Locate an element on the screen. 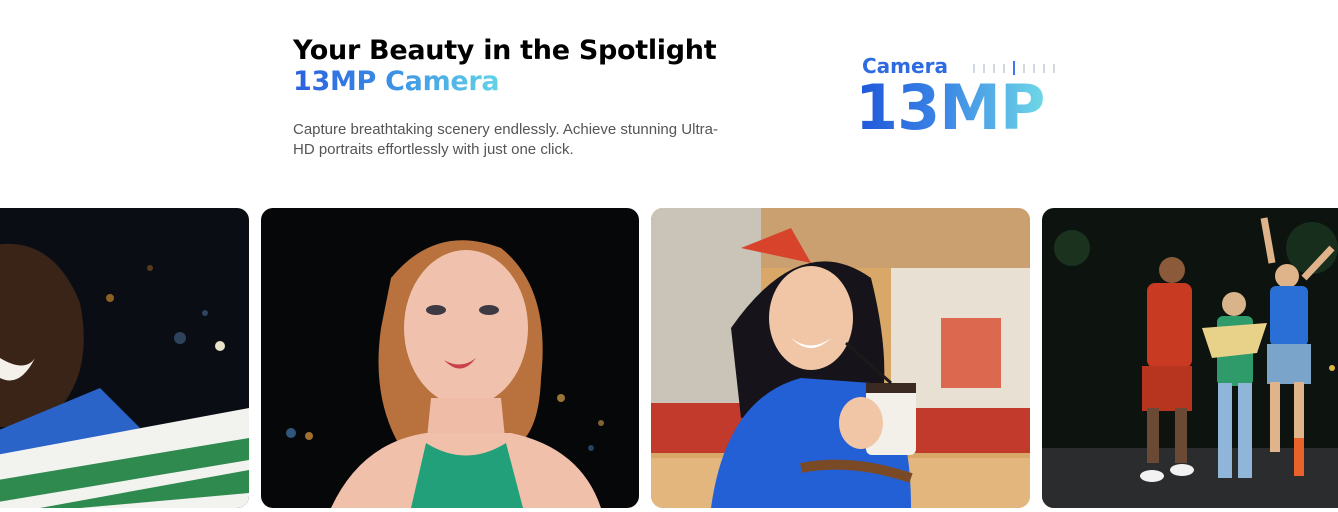 This screenshot has width=1338, height=512. photo-group-night-dance is located at coordinates (1190, 358).